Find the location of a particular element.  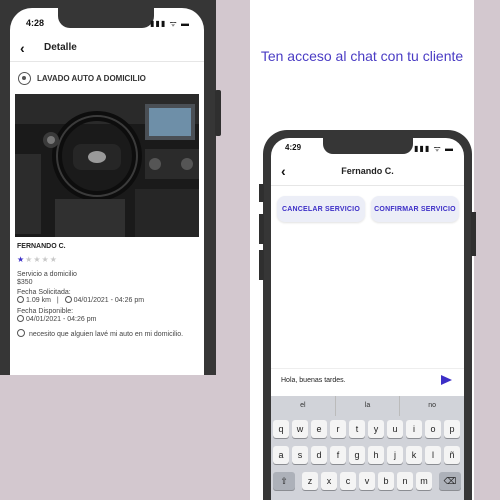

key: k is located at coordinates (414, 455).